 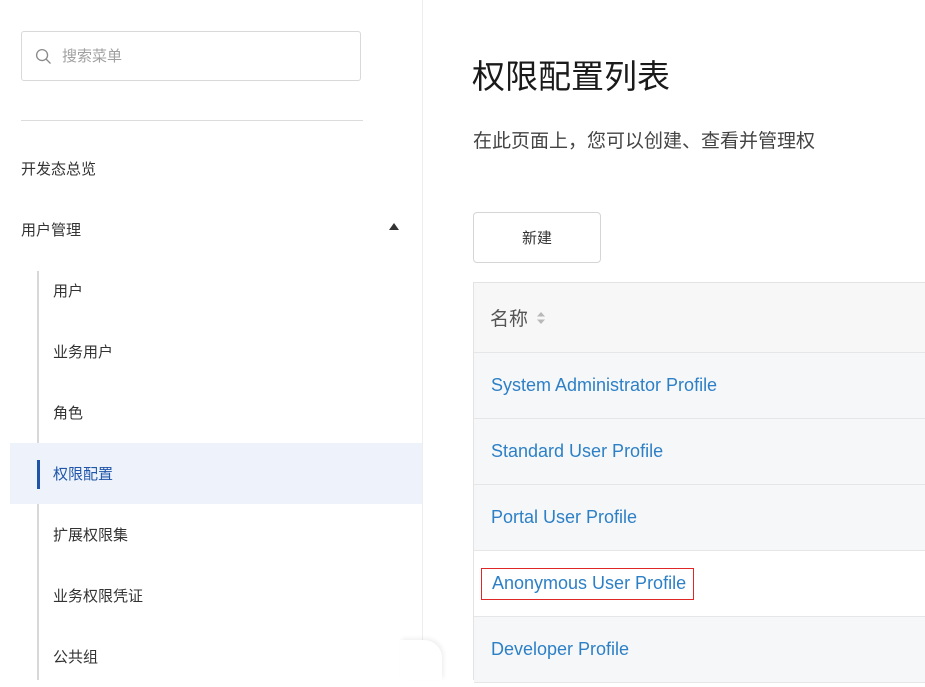 What do you see at coordinates (422, 340) in the screenshot?
I see `sidebar-border` at bounding box center [422, 340].